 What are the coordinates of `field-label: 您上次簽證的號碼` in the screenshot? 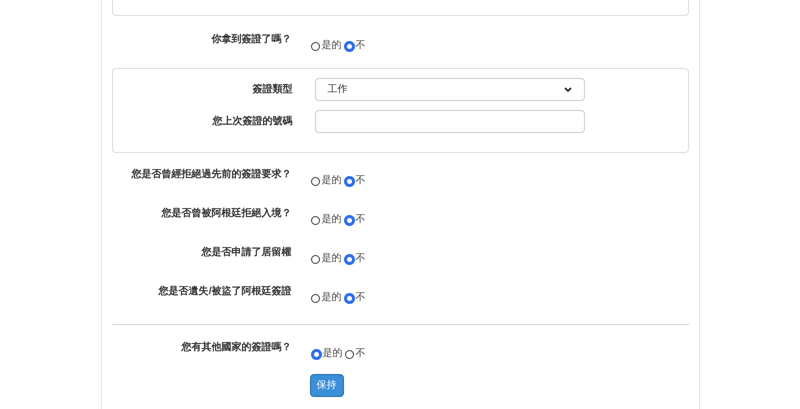 It's located at (251, 121).